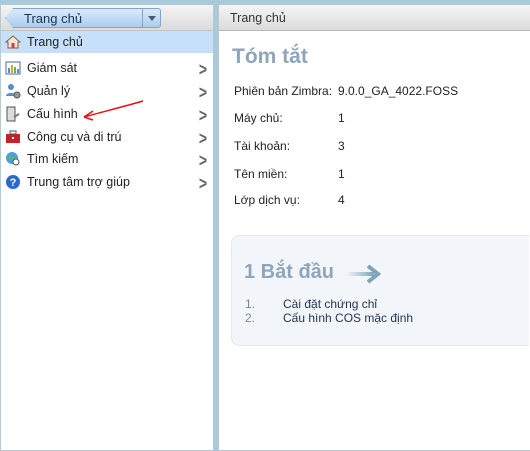 This screenshot has width=530, height=451. Describe the element at coordinates (107, 42) in the screenshot. I see `nav-item-home: Trang chủ` at that location.